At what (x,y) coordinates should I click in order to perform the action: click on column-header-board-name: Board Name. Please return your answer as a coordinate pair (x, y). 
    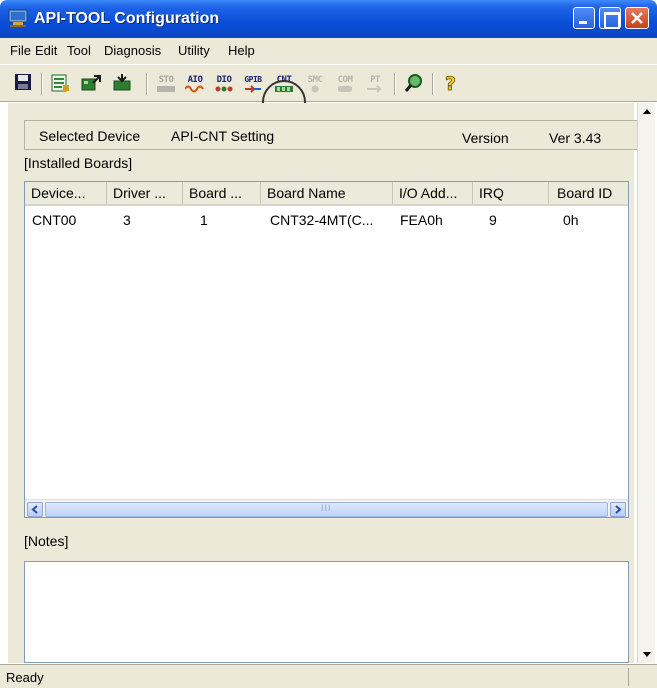
    Looking at the image, I should click on (327, 193).